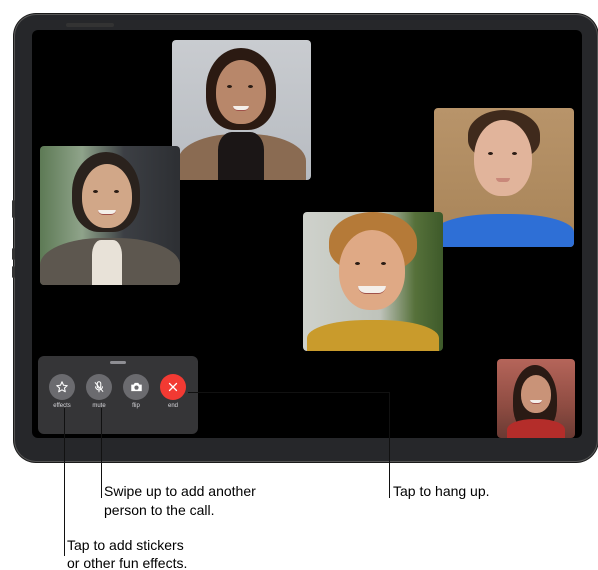 This screenshot has height=570, width=598. I want to click on drag-handle, so click(118, 362).